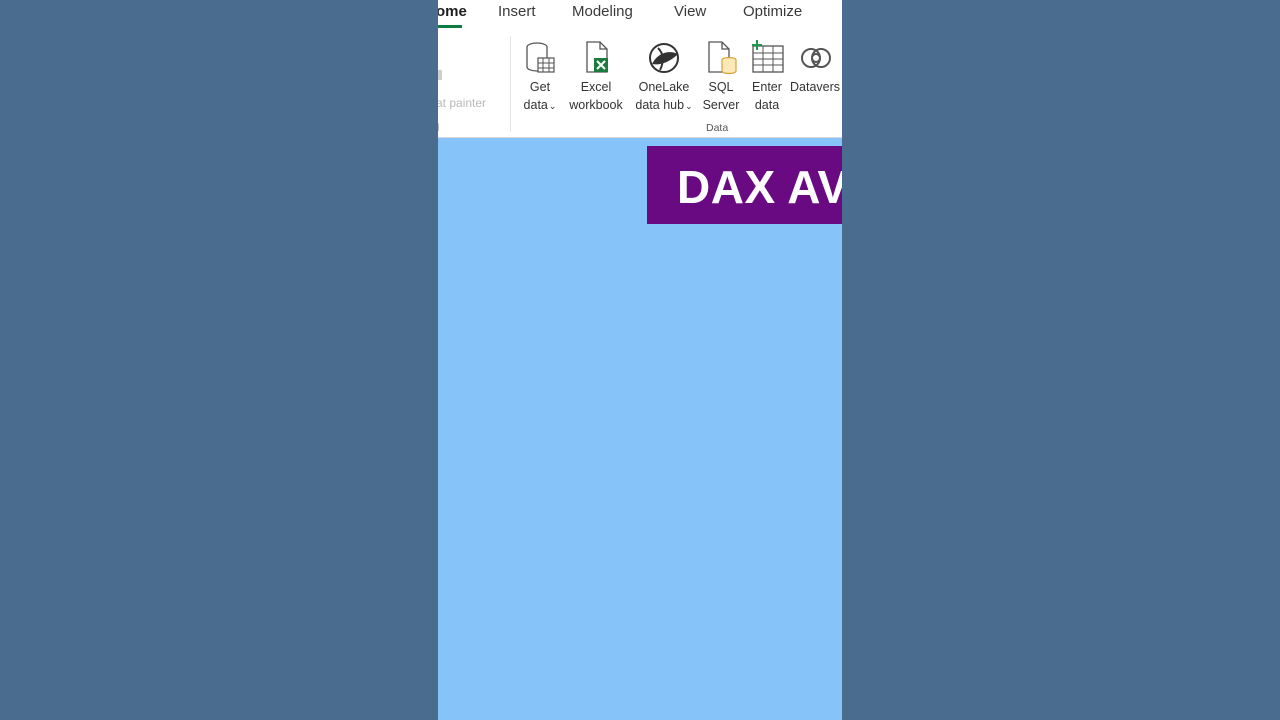 This screenshot has height=720, width=1280. I want to click on tab-optimize: Optimize, so click(772, 11).